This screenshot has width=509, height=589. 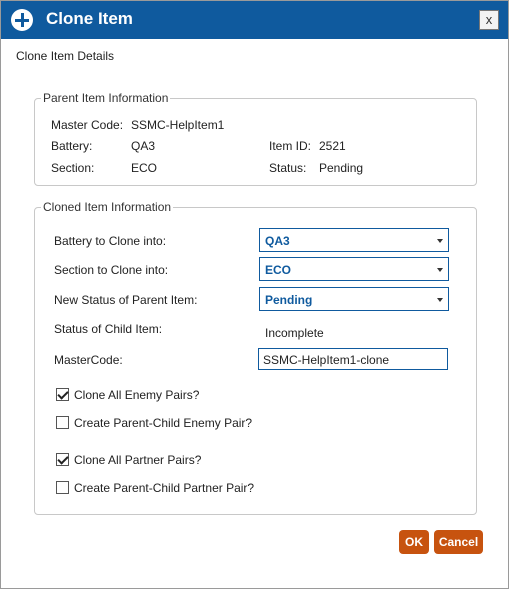 I want to click on clone-enemy-pairs-checkbox, so click(x=62, y=394).